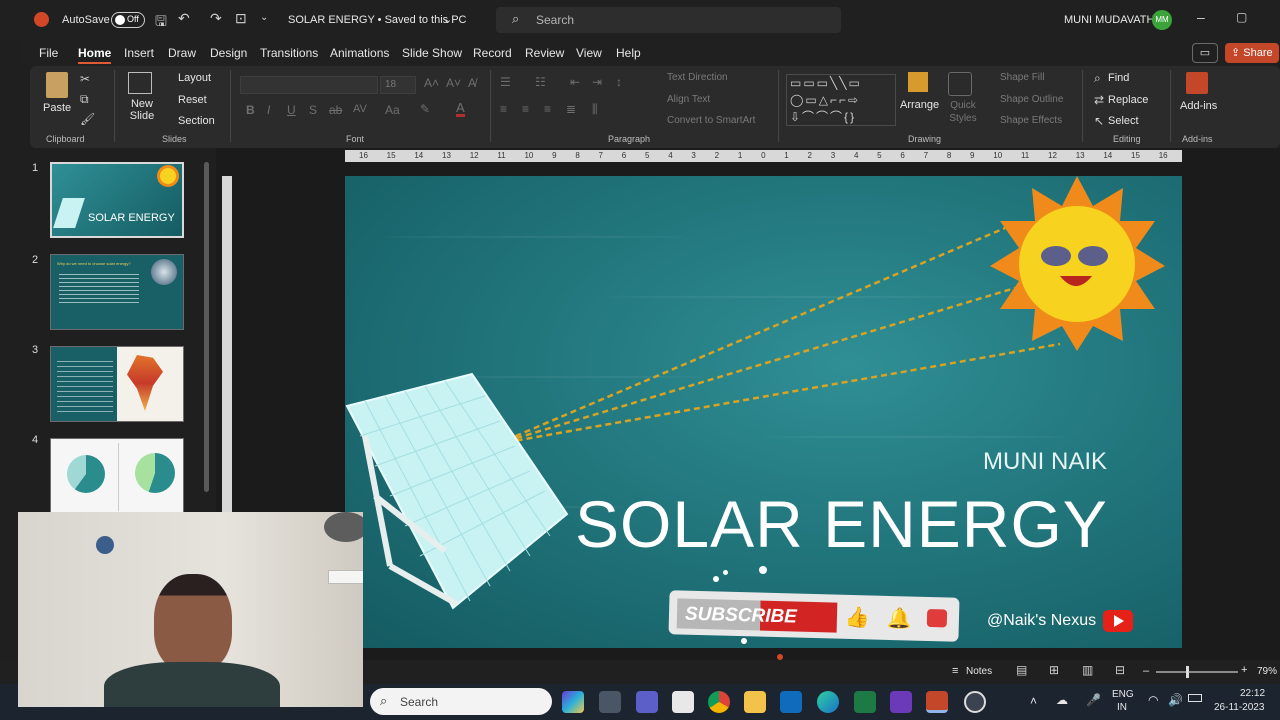 The image size is (1280, 720). What do you see at coordinates (117, 200) in the screenshot?
I see `slide-thumbnail-1: SOLAR ENERGY` at bounding box center [117, 200].